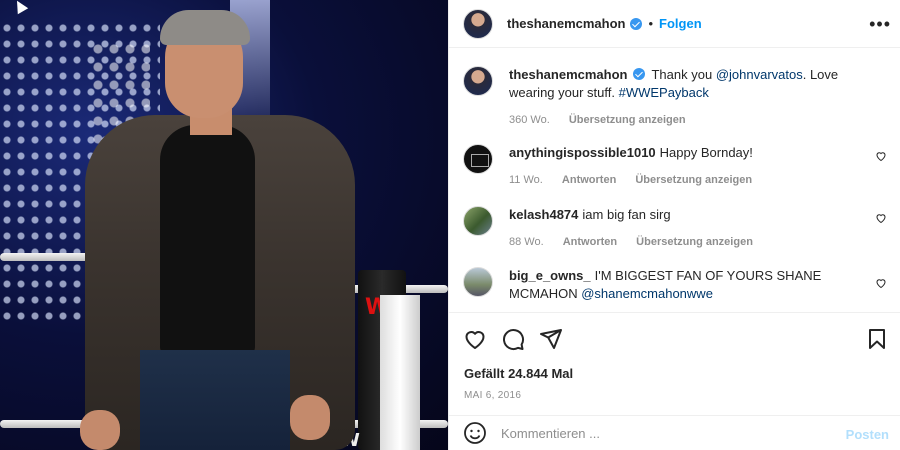  Describe the element at coordinates (626, 214) in the screenshot. I see `comment-text: iam big fan sirg` at that location.